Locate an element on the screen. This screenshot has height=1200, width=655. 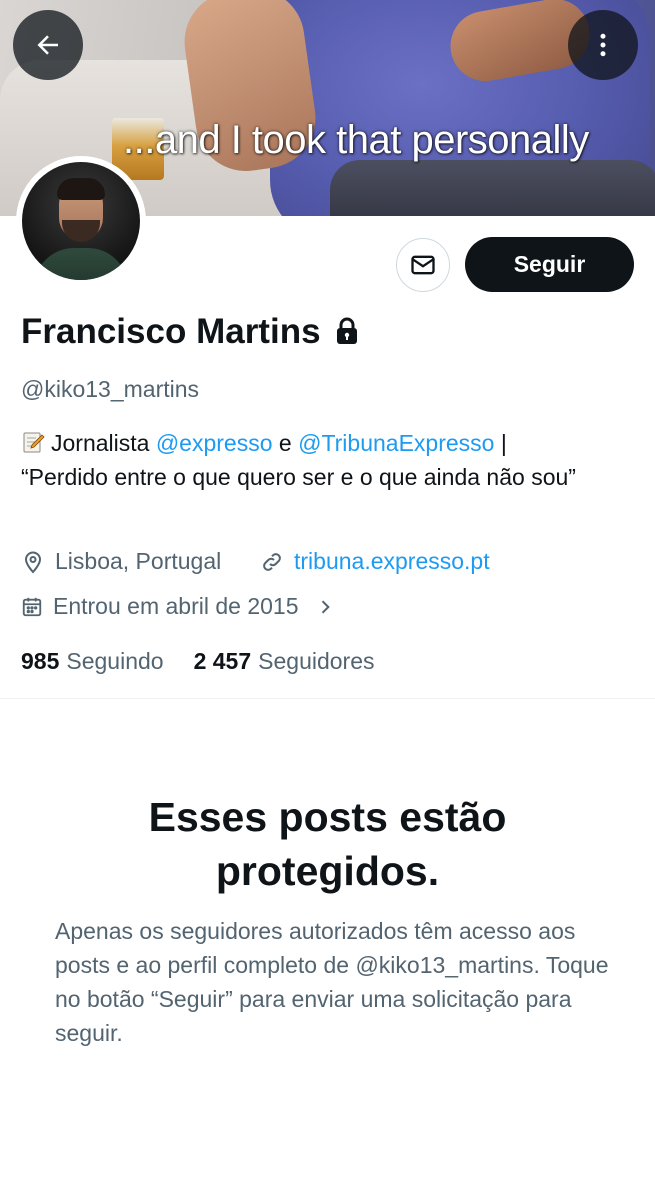
protected-posts-title: Esses posts estão protegidos. is located at coordinates (327, 844).